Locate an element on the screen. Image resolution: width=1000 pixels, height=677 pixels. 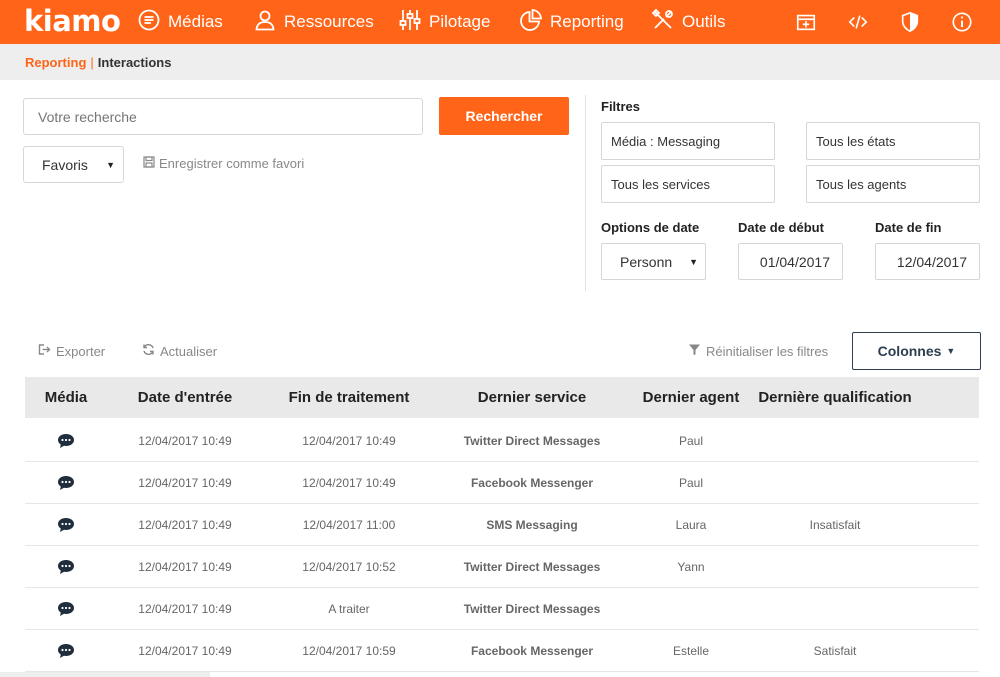
search-input is located at coordinates (223, 116).